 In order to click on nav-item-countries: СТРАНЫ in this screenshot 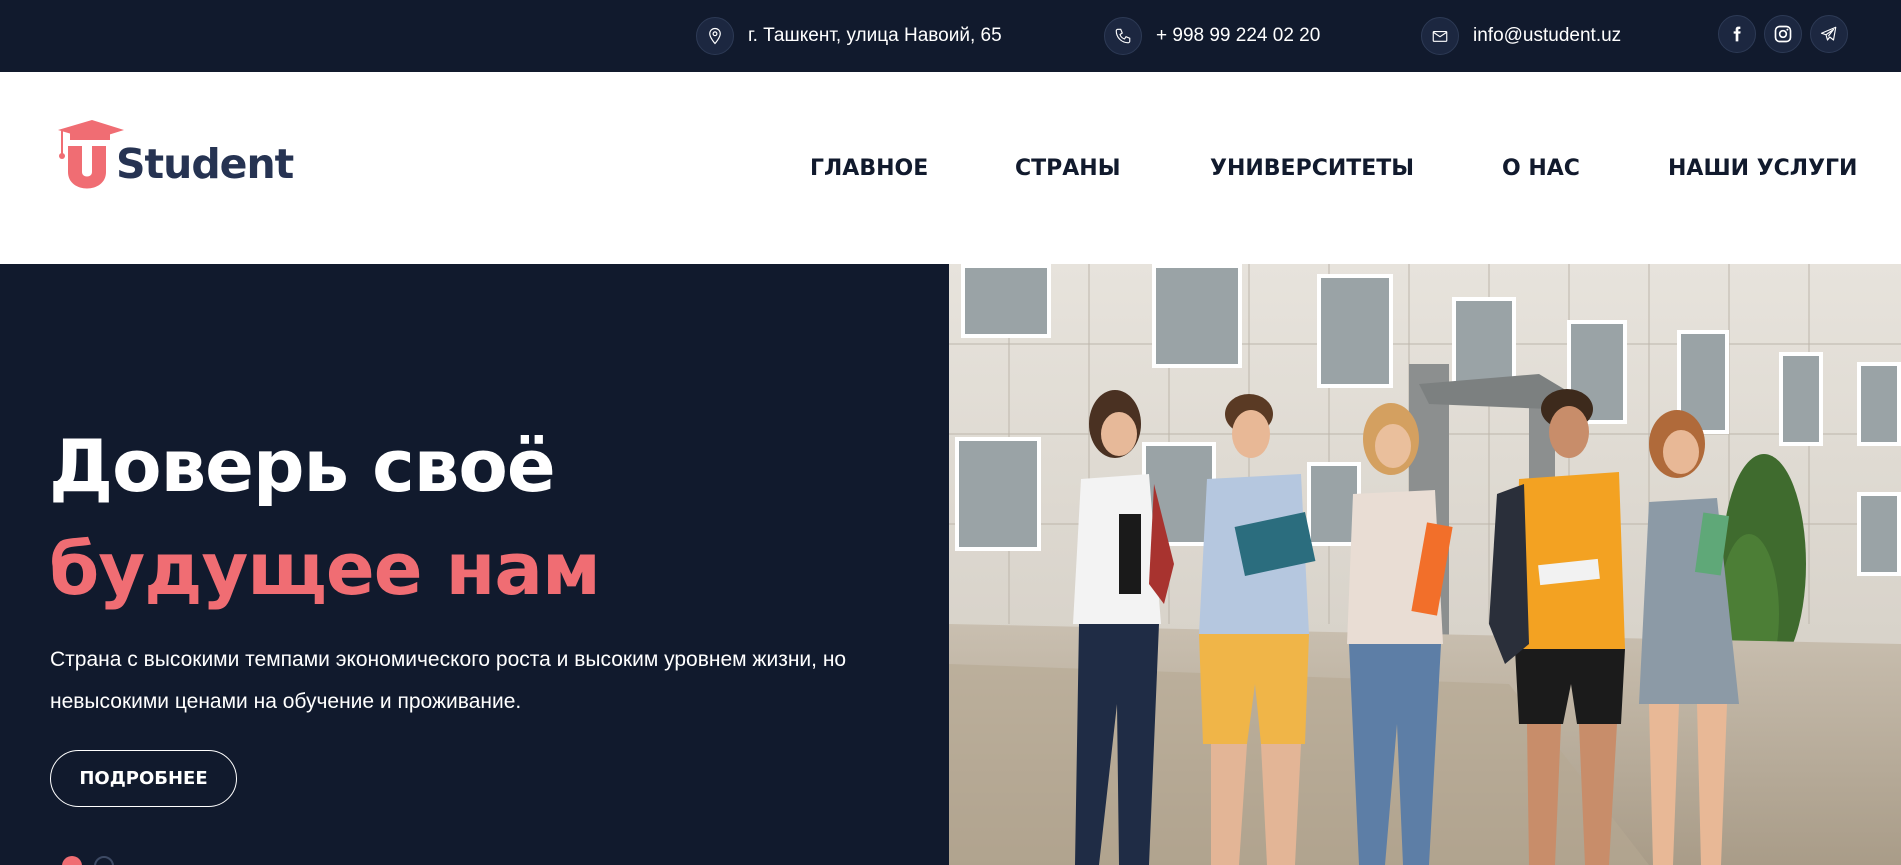, I will do `click(1068, 168)`.